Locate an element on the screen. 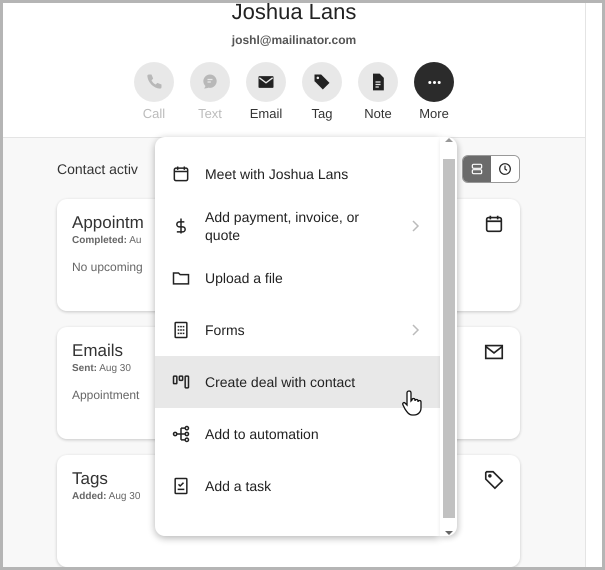 This screenshot has width=605, height=570. card-body: Appointment is located at coordinates (106, 395).